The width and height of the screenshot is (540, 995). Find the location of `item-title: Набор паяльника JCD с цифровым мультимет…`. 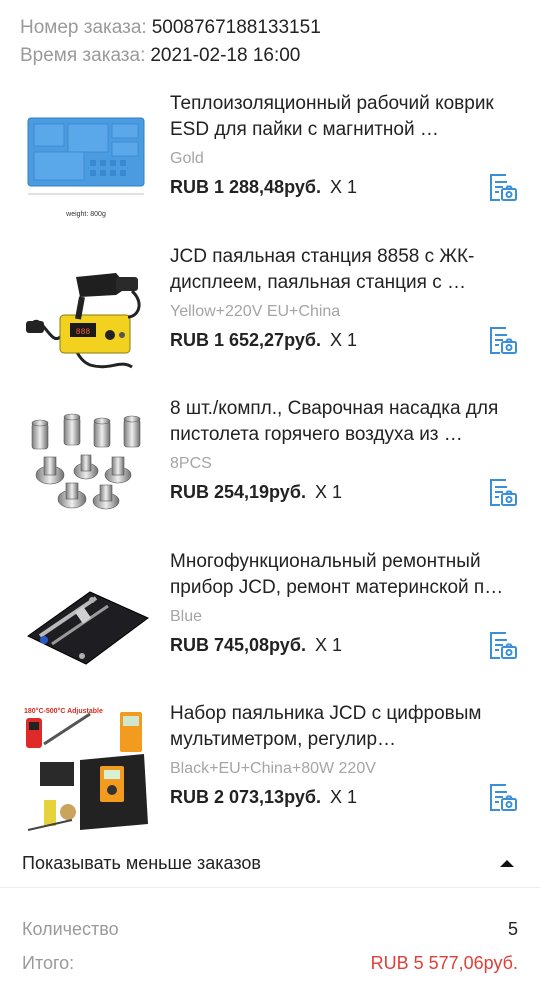

item-title: Набор паяльника JCD с цифровым мультимет… is located at coordinates (345, 727).